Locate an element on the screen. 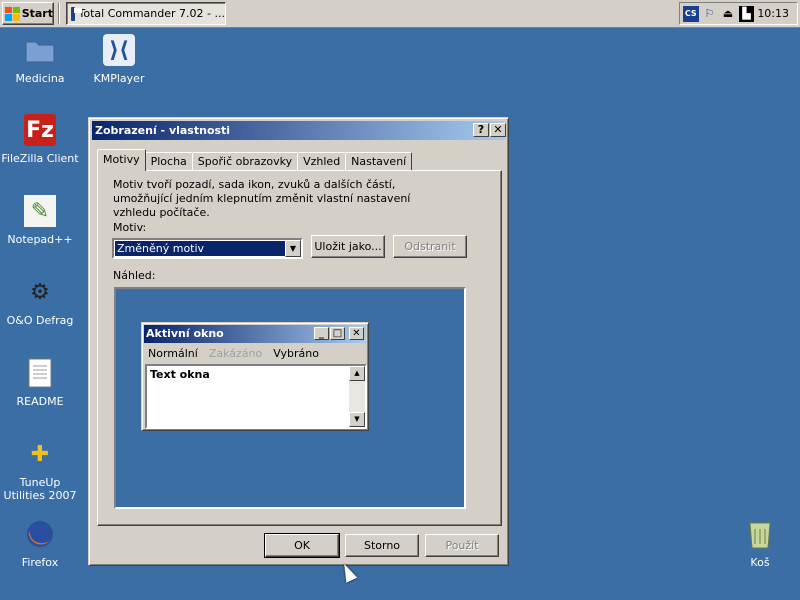 This screenshot has width=800, height=600. dialog-titlebar: Zobrazení - vlastnosti ? ✕ is located at coordinates (299, 130).